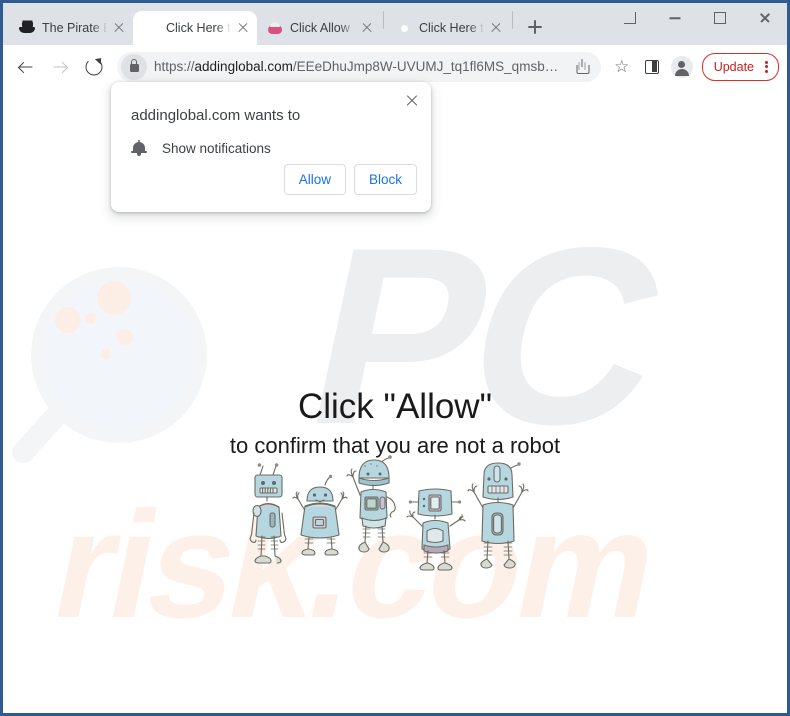  What do you see at coordinates (652, 67) in the screenshot?
I see `side-panel-button` at bounding box center [652, 67].